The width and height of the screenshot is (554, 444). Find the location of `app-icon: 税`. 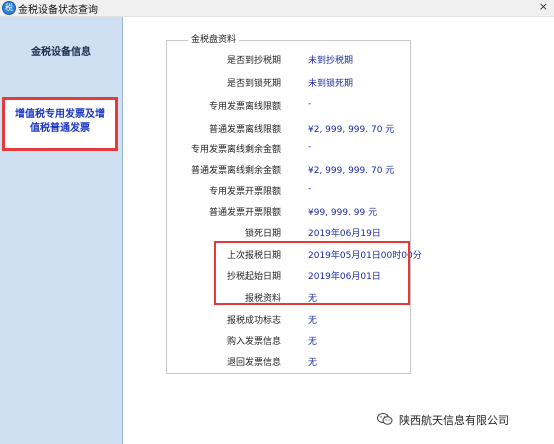

app-icon: 税 is located at coordinates (9, 8).